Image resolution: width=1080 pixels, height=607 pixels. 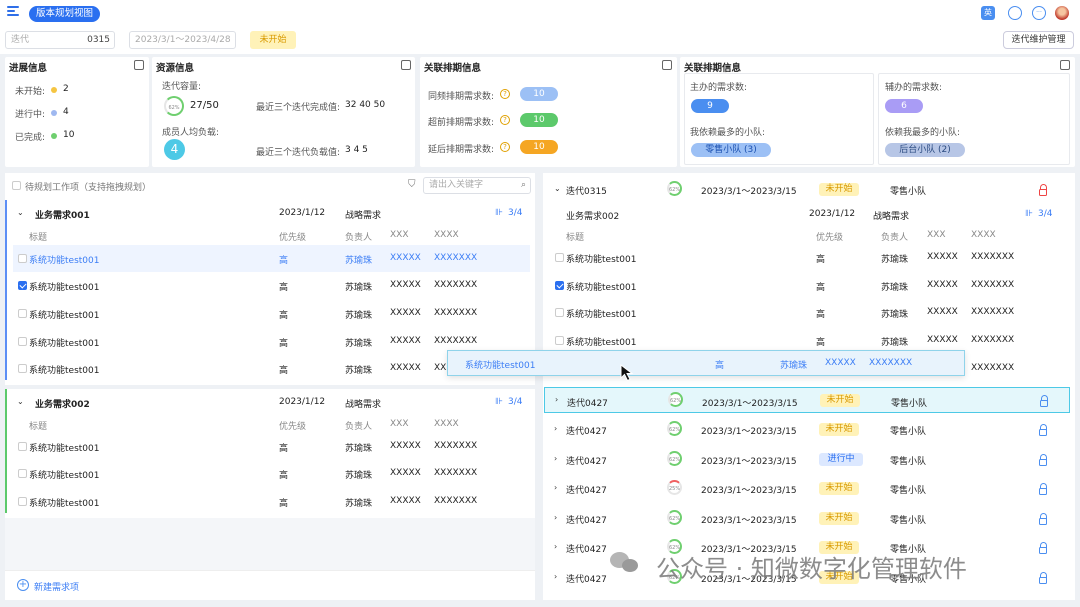 I want to click on iteration-row-highlighted: › 迭代0427 62% 2023/3/1～2023/3/15 未开始 零售小队, so click(x=807, y=400).